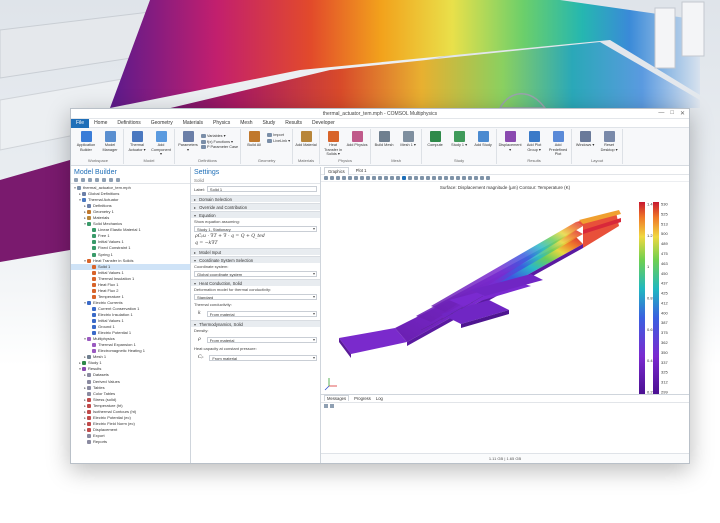  I want to click on ribbon-button-6-1: Mesh 1 ▾, so click(408, 139).